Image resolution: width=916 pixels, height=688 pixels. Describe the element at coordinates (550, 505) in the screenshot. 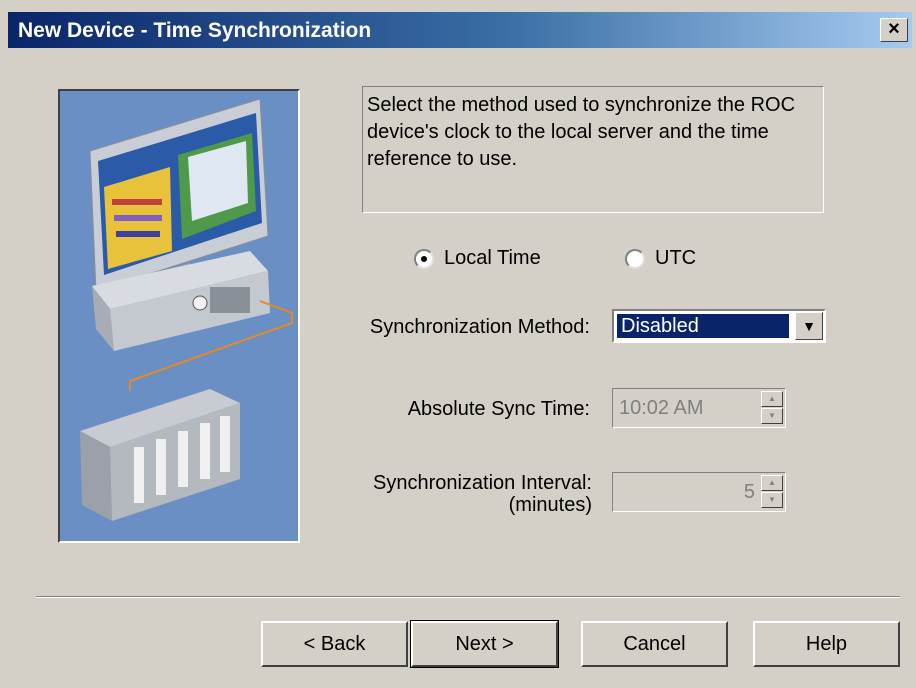

I see `sync-interval-label-line2: (minutes)` at that location.